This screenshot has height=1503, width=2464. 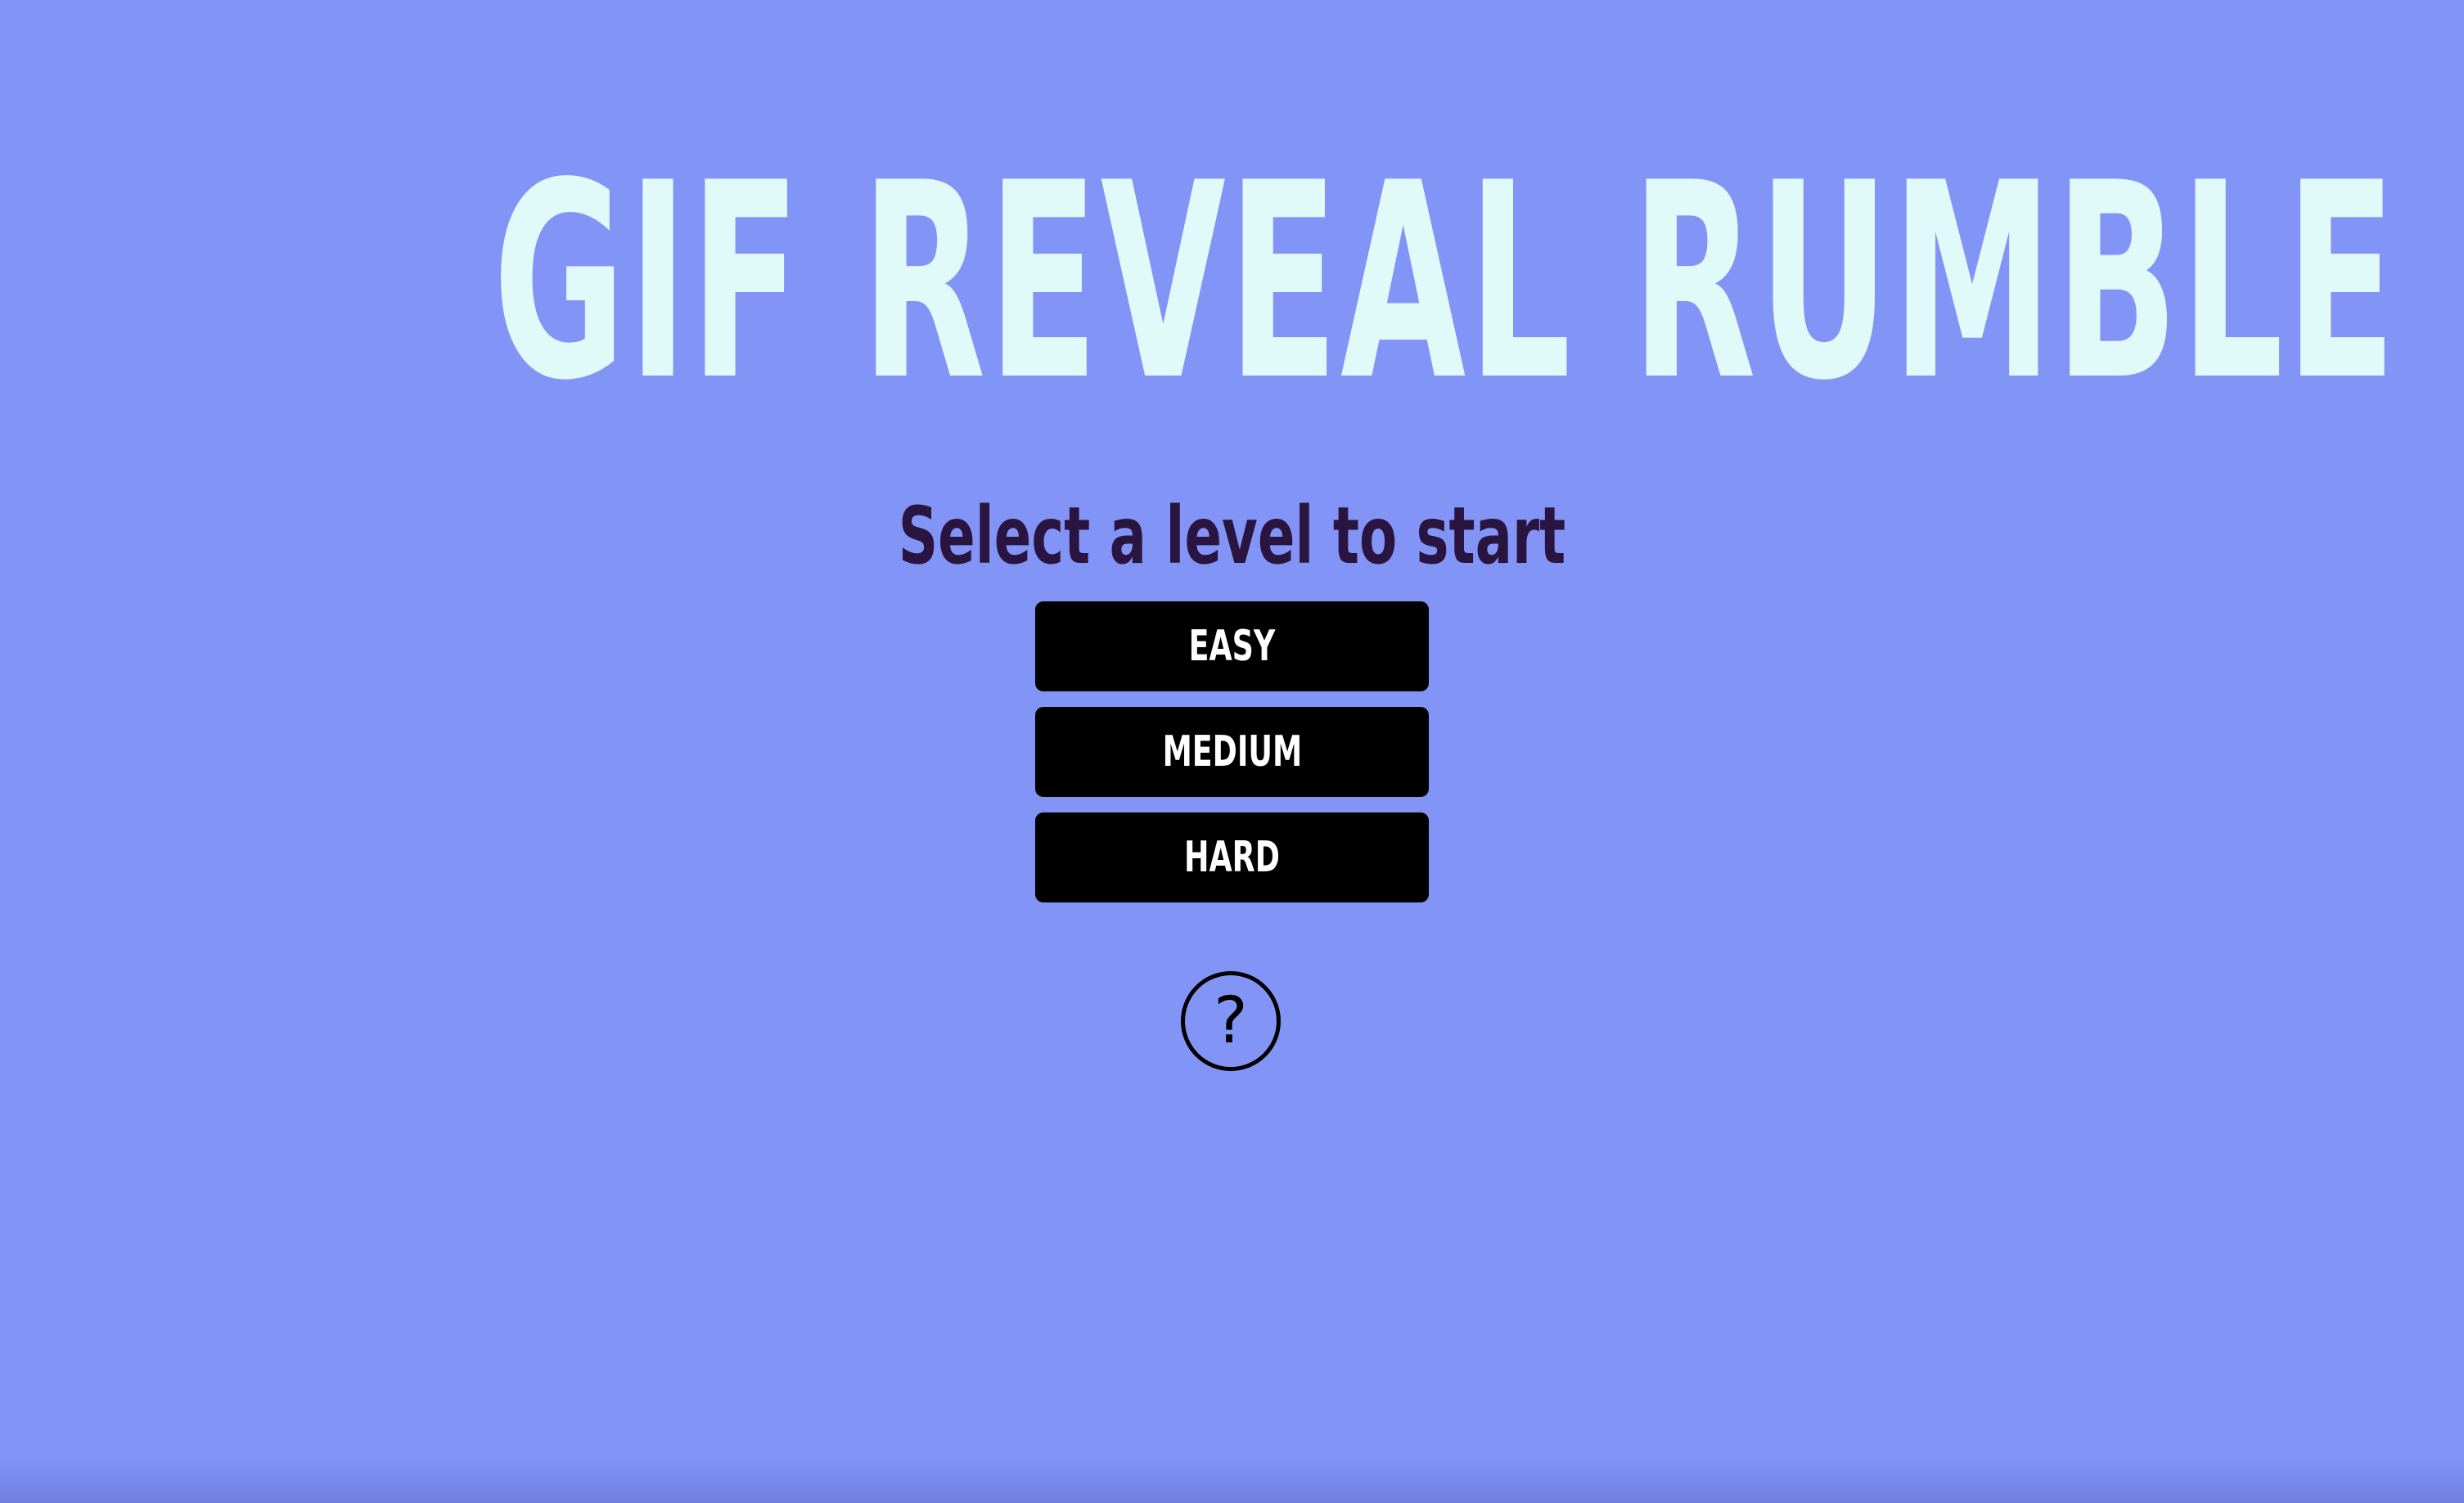 I want to click on help-button: ?, so click(x=1231, y=1021).